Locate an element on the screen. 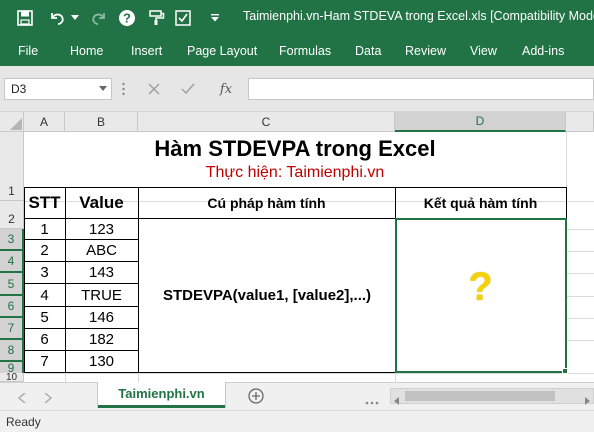 Image resolution: width=594 pixels, height=432 pixels. redo-icon is located at coordinates (99, 18).